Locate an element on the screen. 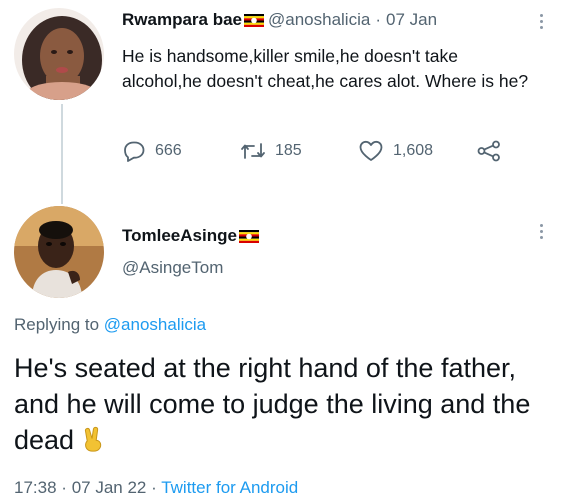  tweet-time: 17:38 is located at coordinates (35, 487).